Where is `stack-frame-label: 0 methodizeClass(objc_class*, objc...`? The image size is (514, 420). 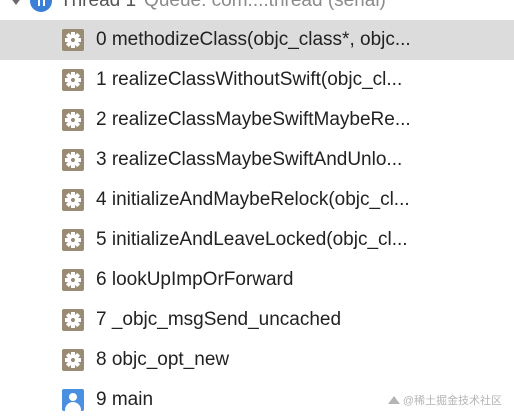 stack-frame-label: 0 methodizeClass(objc_class*, objc... is located at coordinates (253, 39).